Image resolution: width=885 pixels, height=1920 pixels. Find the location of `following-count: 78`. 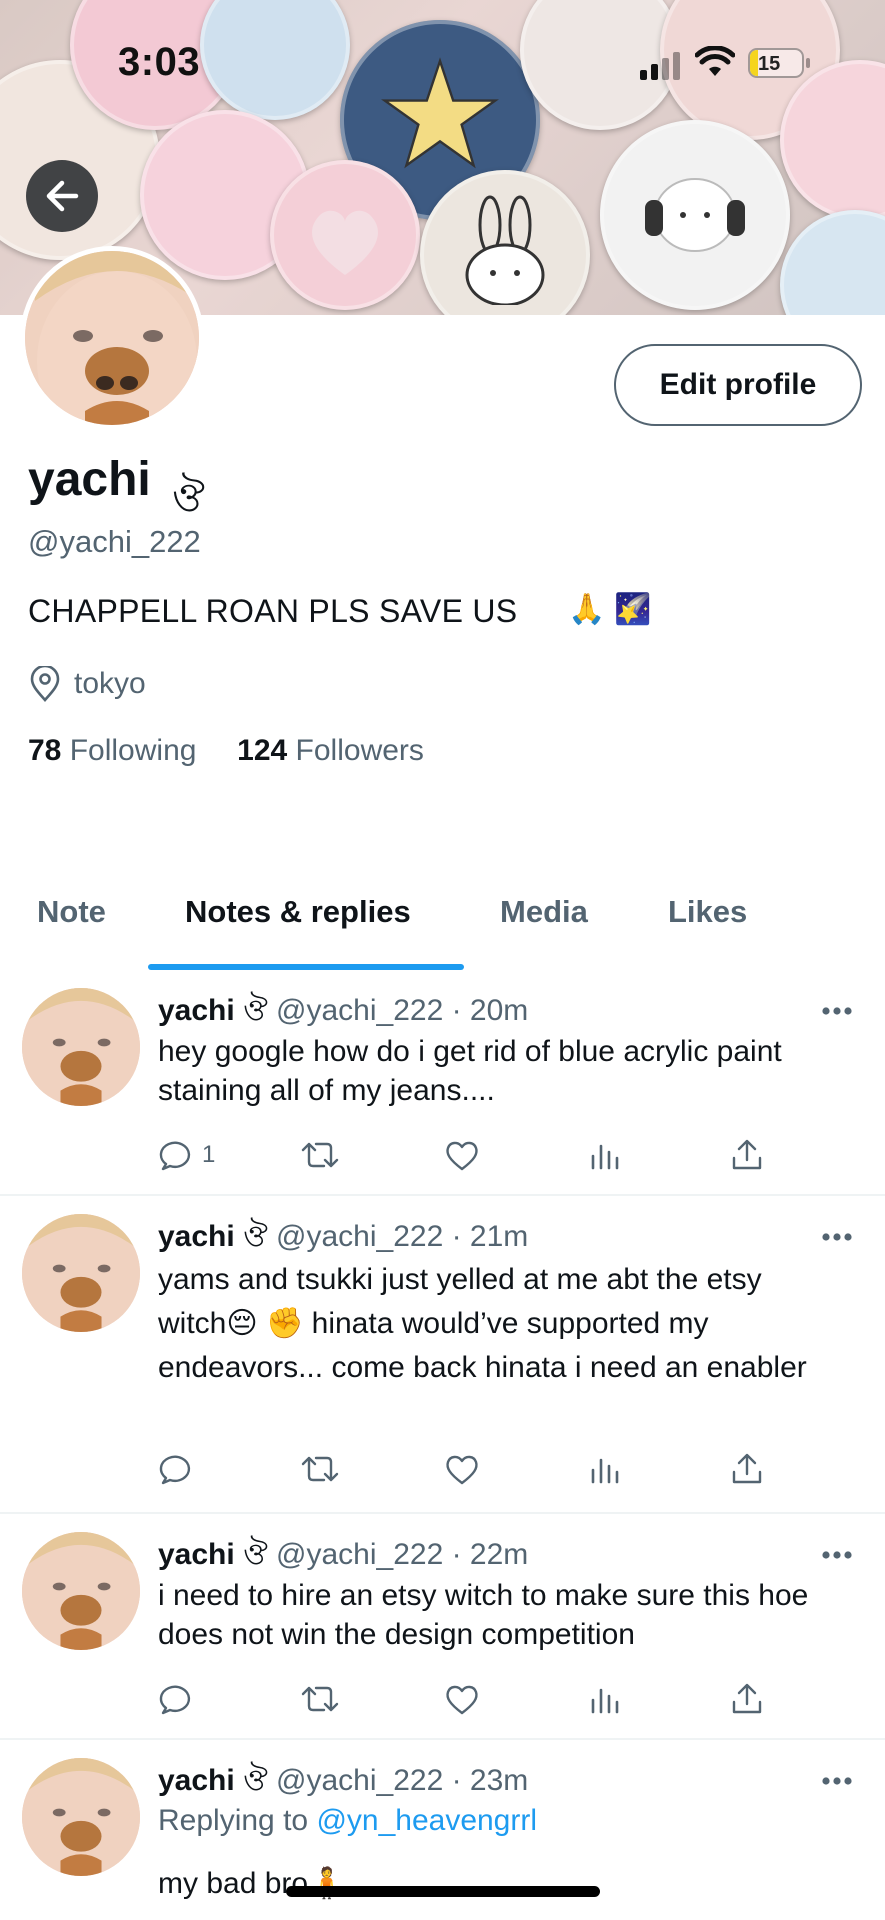

following-count: 78 is located at coordinates (45, 750).